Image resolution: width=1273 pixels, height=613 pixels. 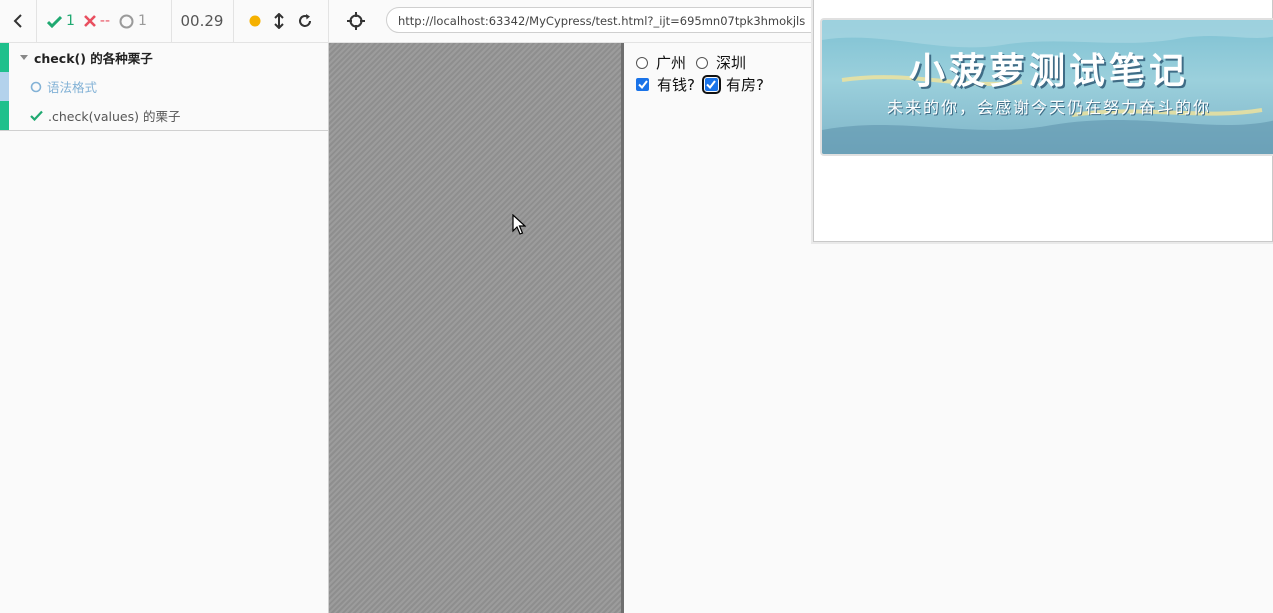 I want to click on failed-stat: --, so click(x=97, y=21).